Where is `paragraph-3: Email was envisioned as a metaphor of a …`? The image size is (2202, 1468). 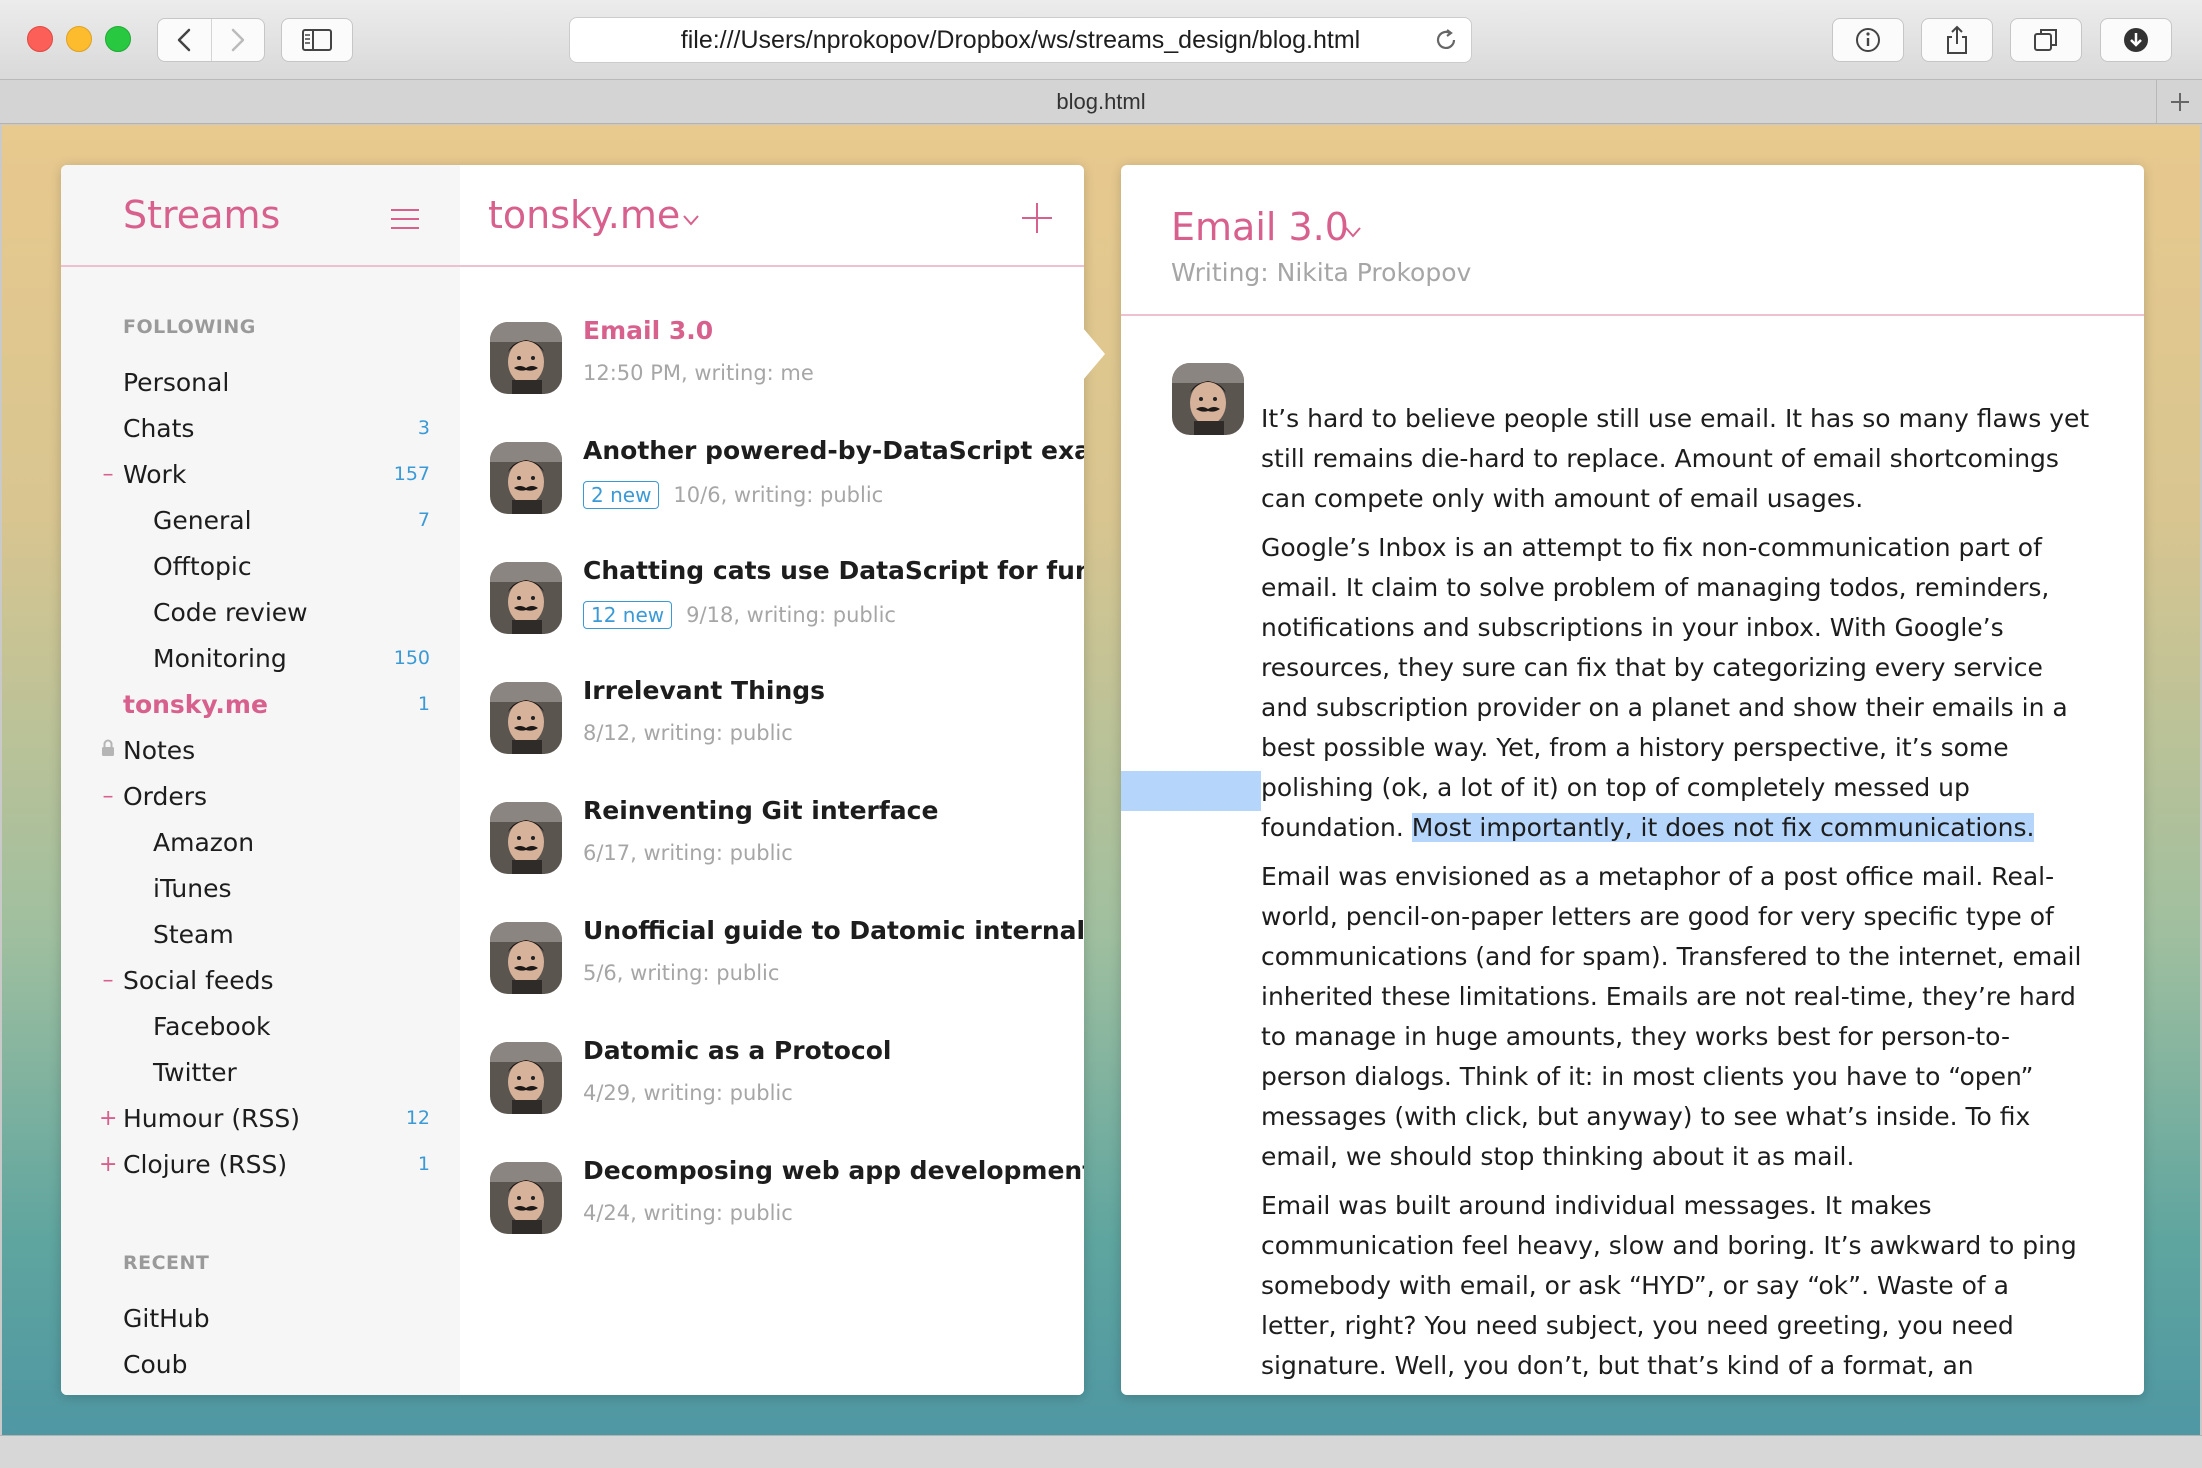
paragraph-3: Email was envisioned as a metaphor of a … is located at coordinates (1671, 1016).